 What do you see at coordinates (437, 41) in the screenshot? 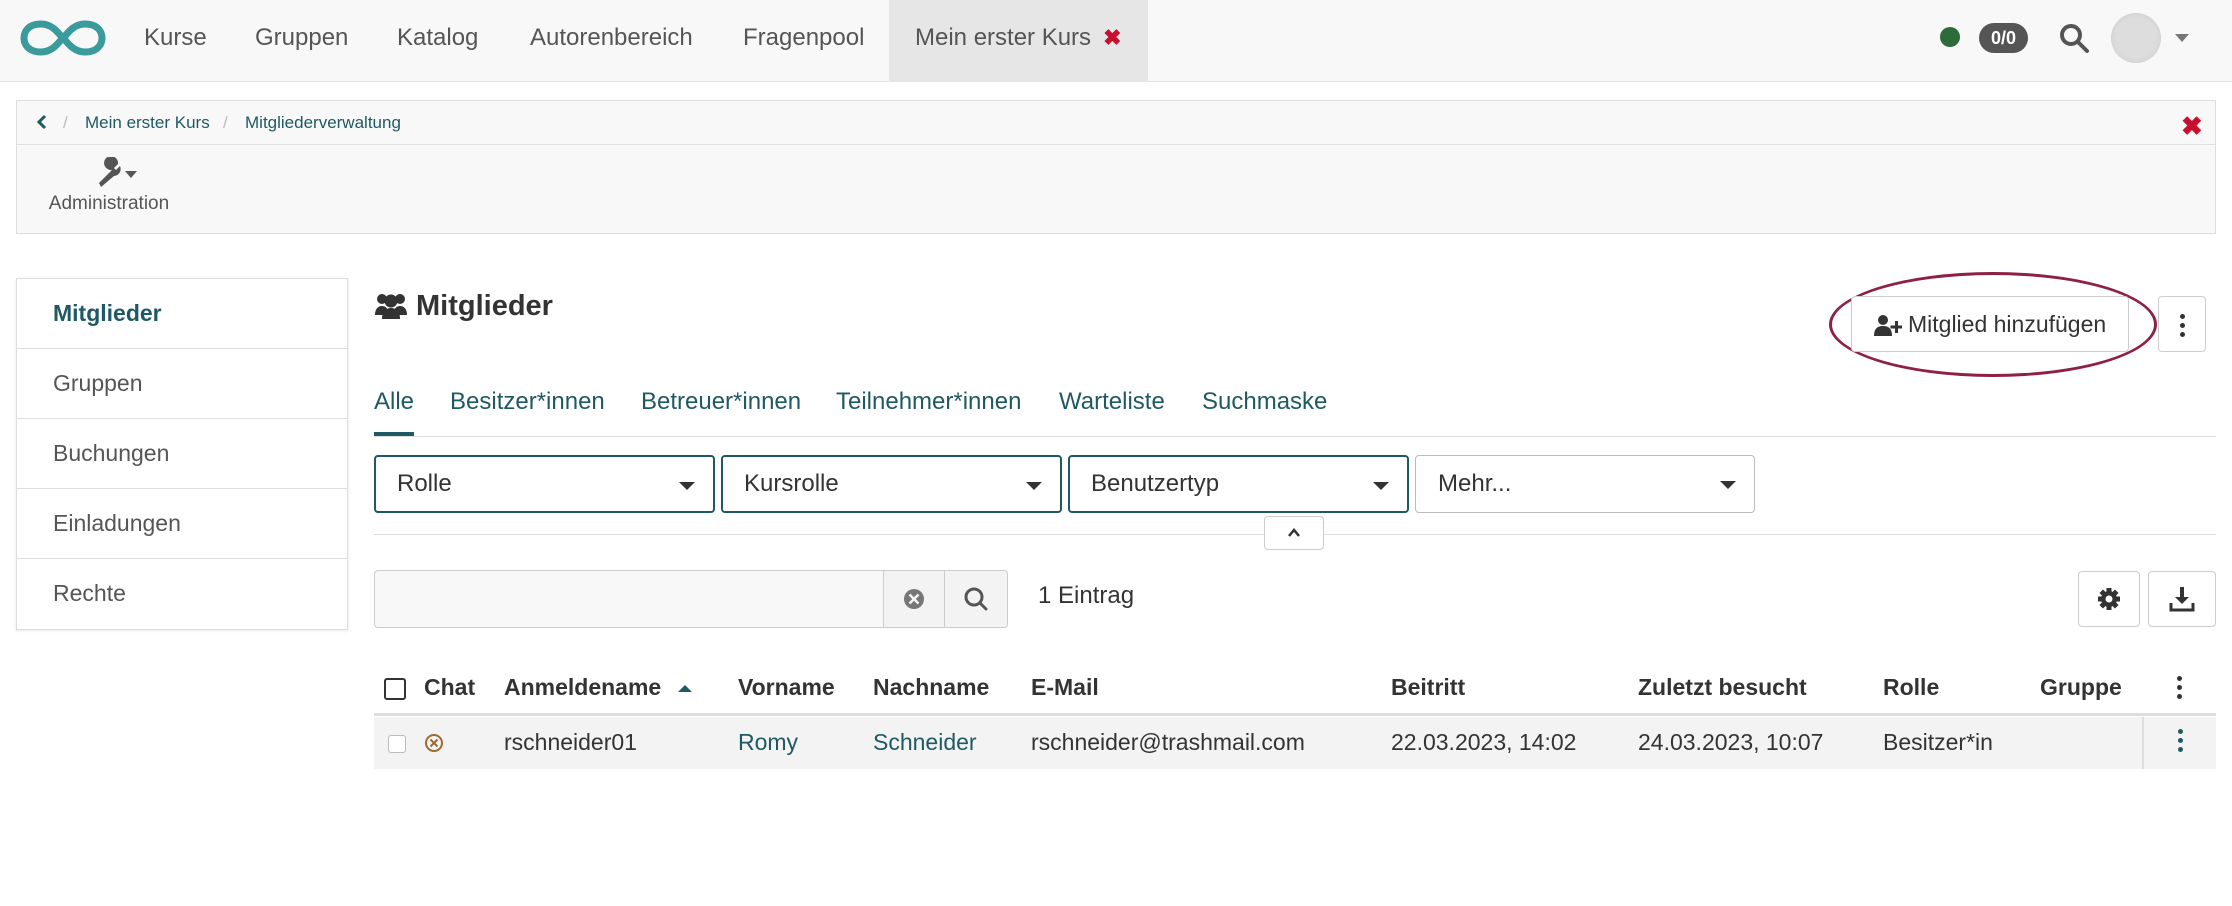
I see `nav-katalog: Katalog` at bounding box center [437, 41].